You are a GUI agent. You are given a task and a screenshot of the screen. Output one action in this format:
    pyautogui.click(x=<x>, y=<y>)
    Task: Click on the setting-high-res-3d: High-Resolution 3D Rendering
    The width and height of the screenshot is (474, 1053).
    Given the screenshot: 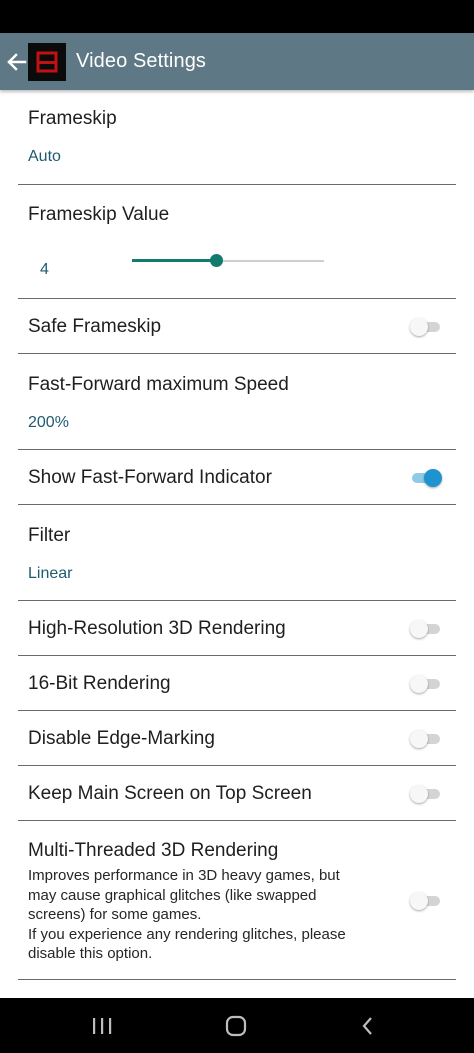 What is the action you would take?
    pyautogui.click(x=237, y=628)
    